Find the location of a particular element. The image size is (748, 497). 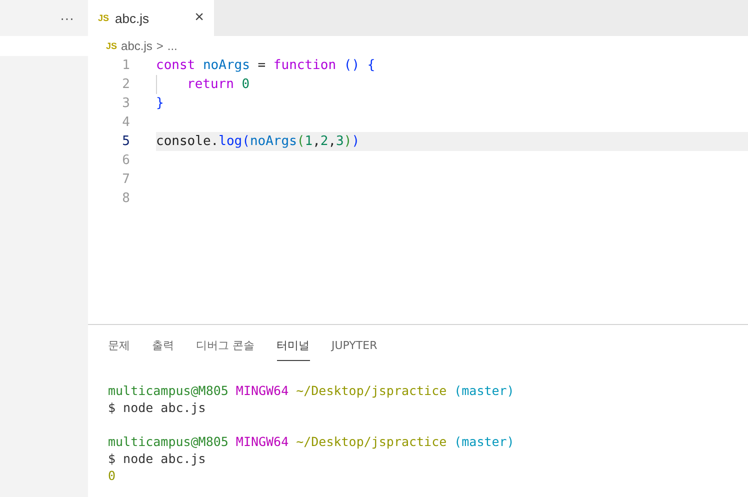

editor-tab: JS abc.js × is located at coordinates (151, 18).